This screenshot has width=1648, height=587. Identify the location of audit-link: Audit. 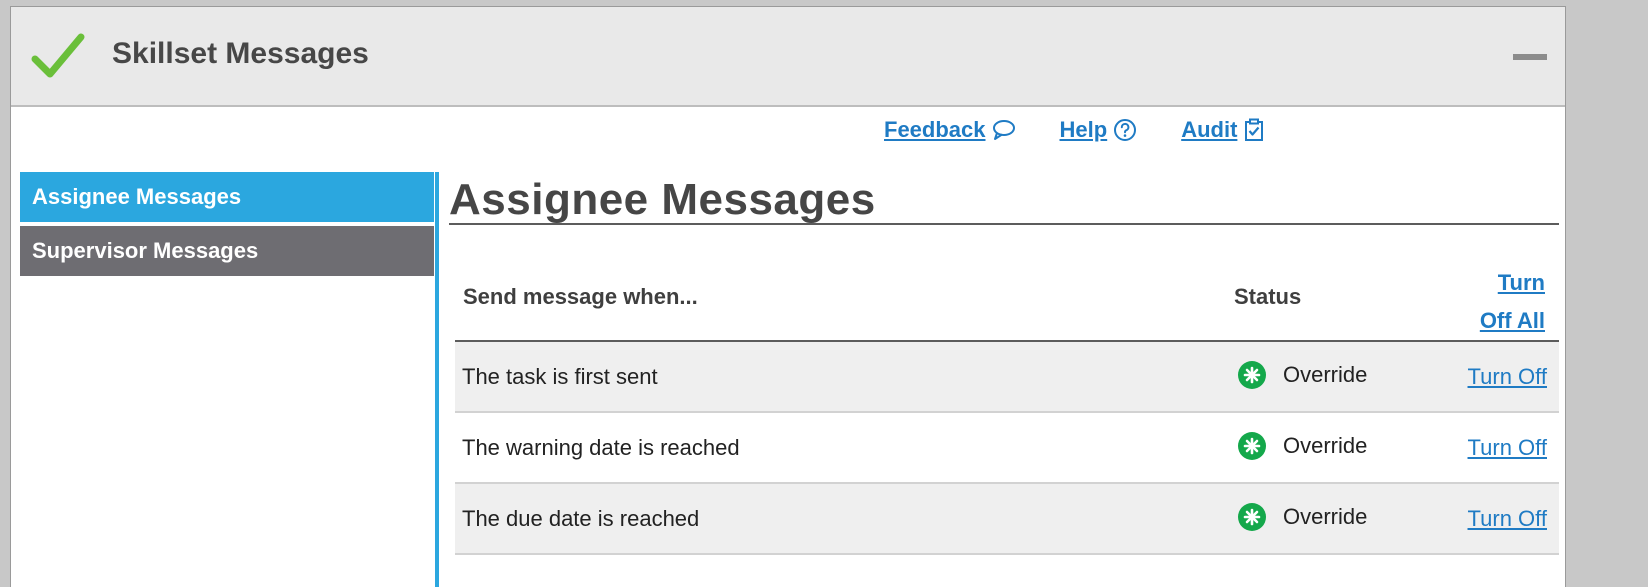
(1223, 130).